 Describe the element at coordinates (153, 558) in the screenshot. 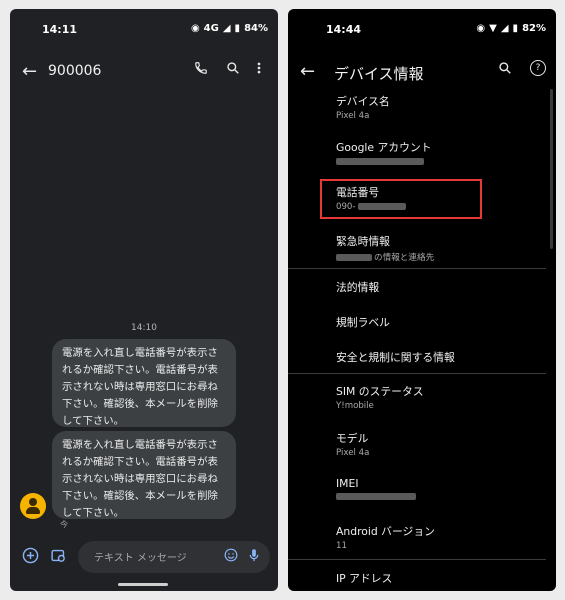

I see `message-input` at that location.